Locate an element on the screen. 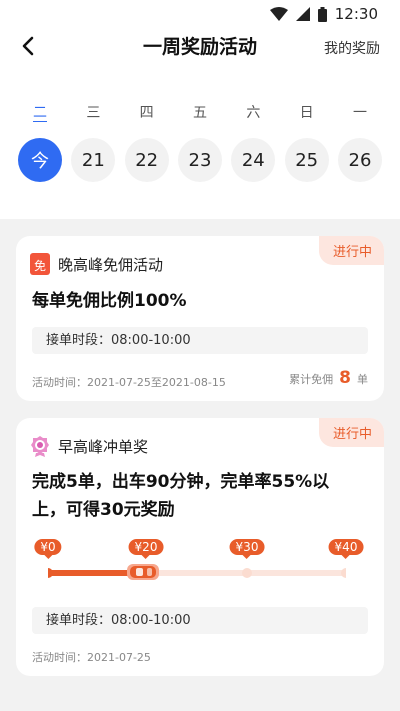  summary-value: 8 is located at coordinates (345, 378).